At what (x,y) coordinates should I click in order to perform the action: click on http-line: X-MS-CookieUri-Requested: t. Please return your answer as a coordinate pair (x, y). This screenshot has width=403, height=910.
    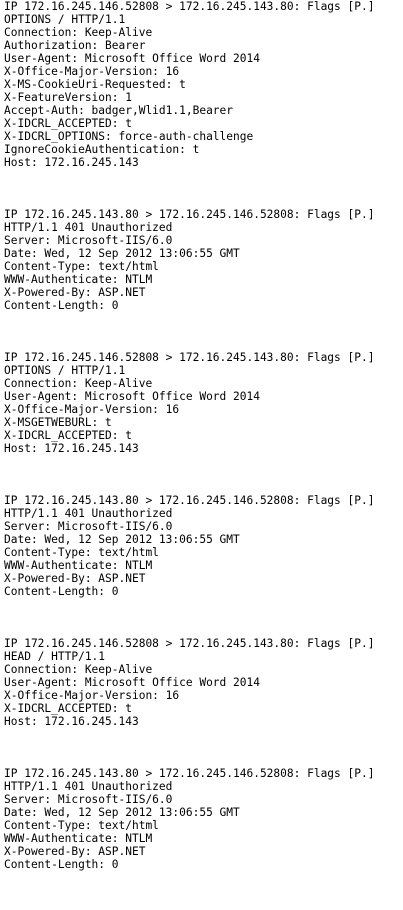
    Looking at the image, I should click on (95, 84).